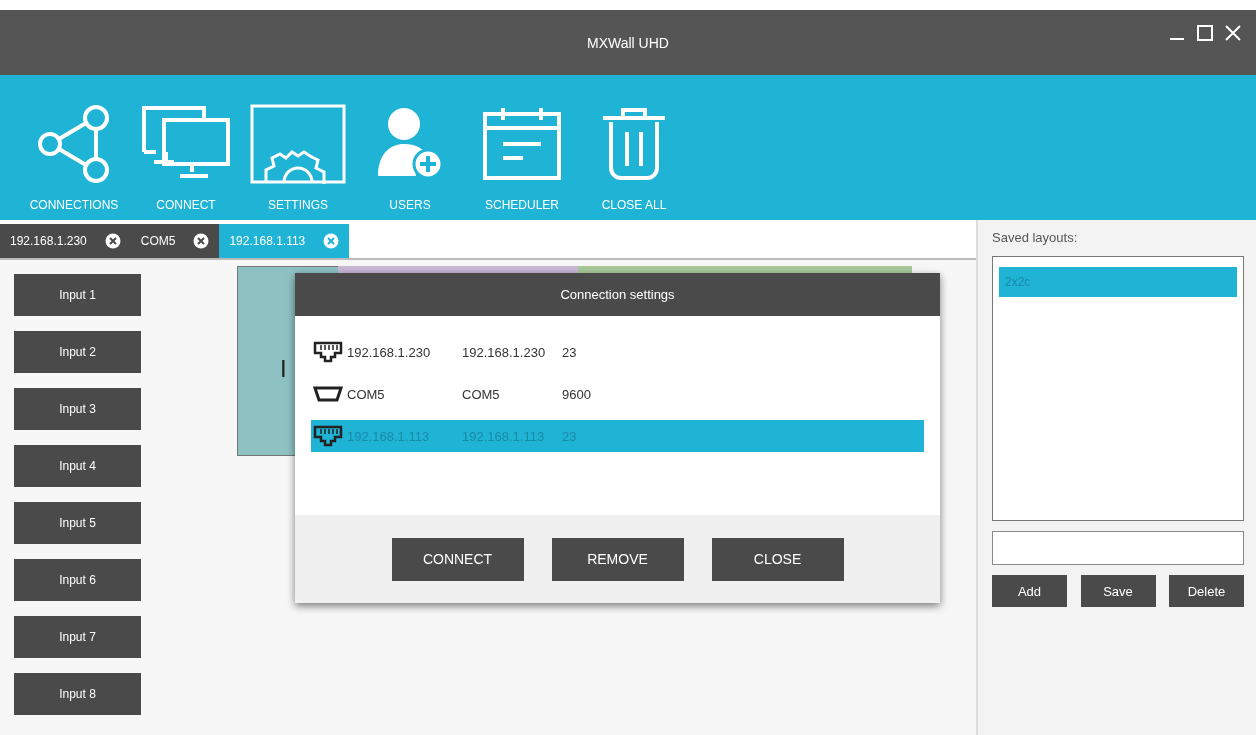 This screenshot has width=1256, height=735. Describe the element at coordinates (1205, 33) in the screenshot. I see `maximize-icon` at that location.